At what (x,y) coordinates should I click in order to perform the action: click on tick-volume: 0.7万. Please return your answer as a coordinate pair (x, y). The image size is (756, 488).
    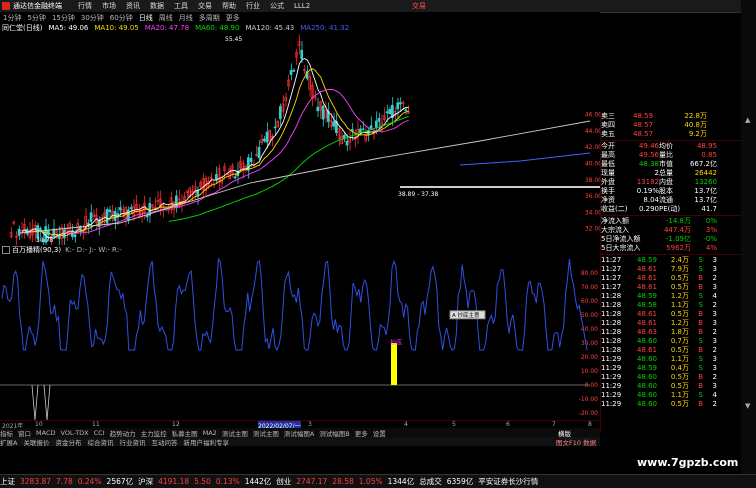
    Looking at the image, I should click on (679, 341).